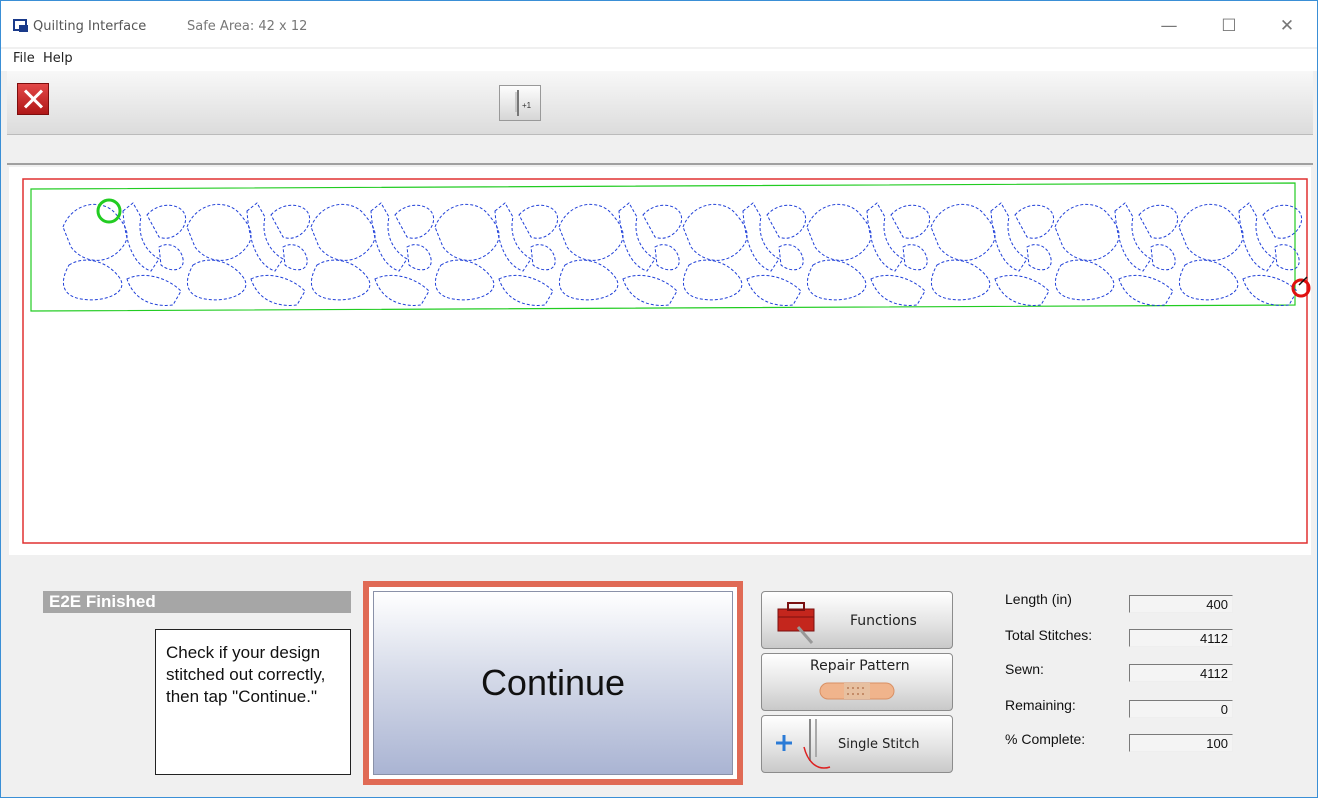 This screenshot has height=798, width=1318. Describe the element at coordinates (197, 602) in the screenshot. I see `status-title: E2E Finished` at that location.